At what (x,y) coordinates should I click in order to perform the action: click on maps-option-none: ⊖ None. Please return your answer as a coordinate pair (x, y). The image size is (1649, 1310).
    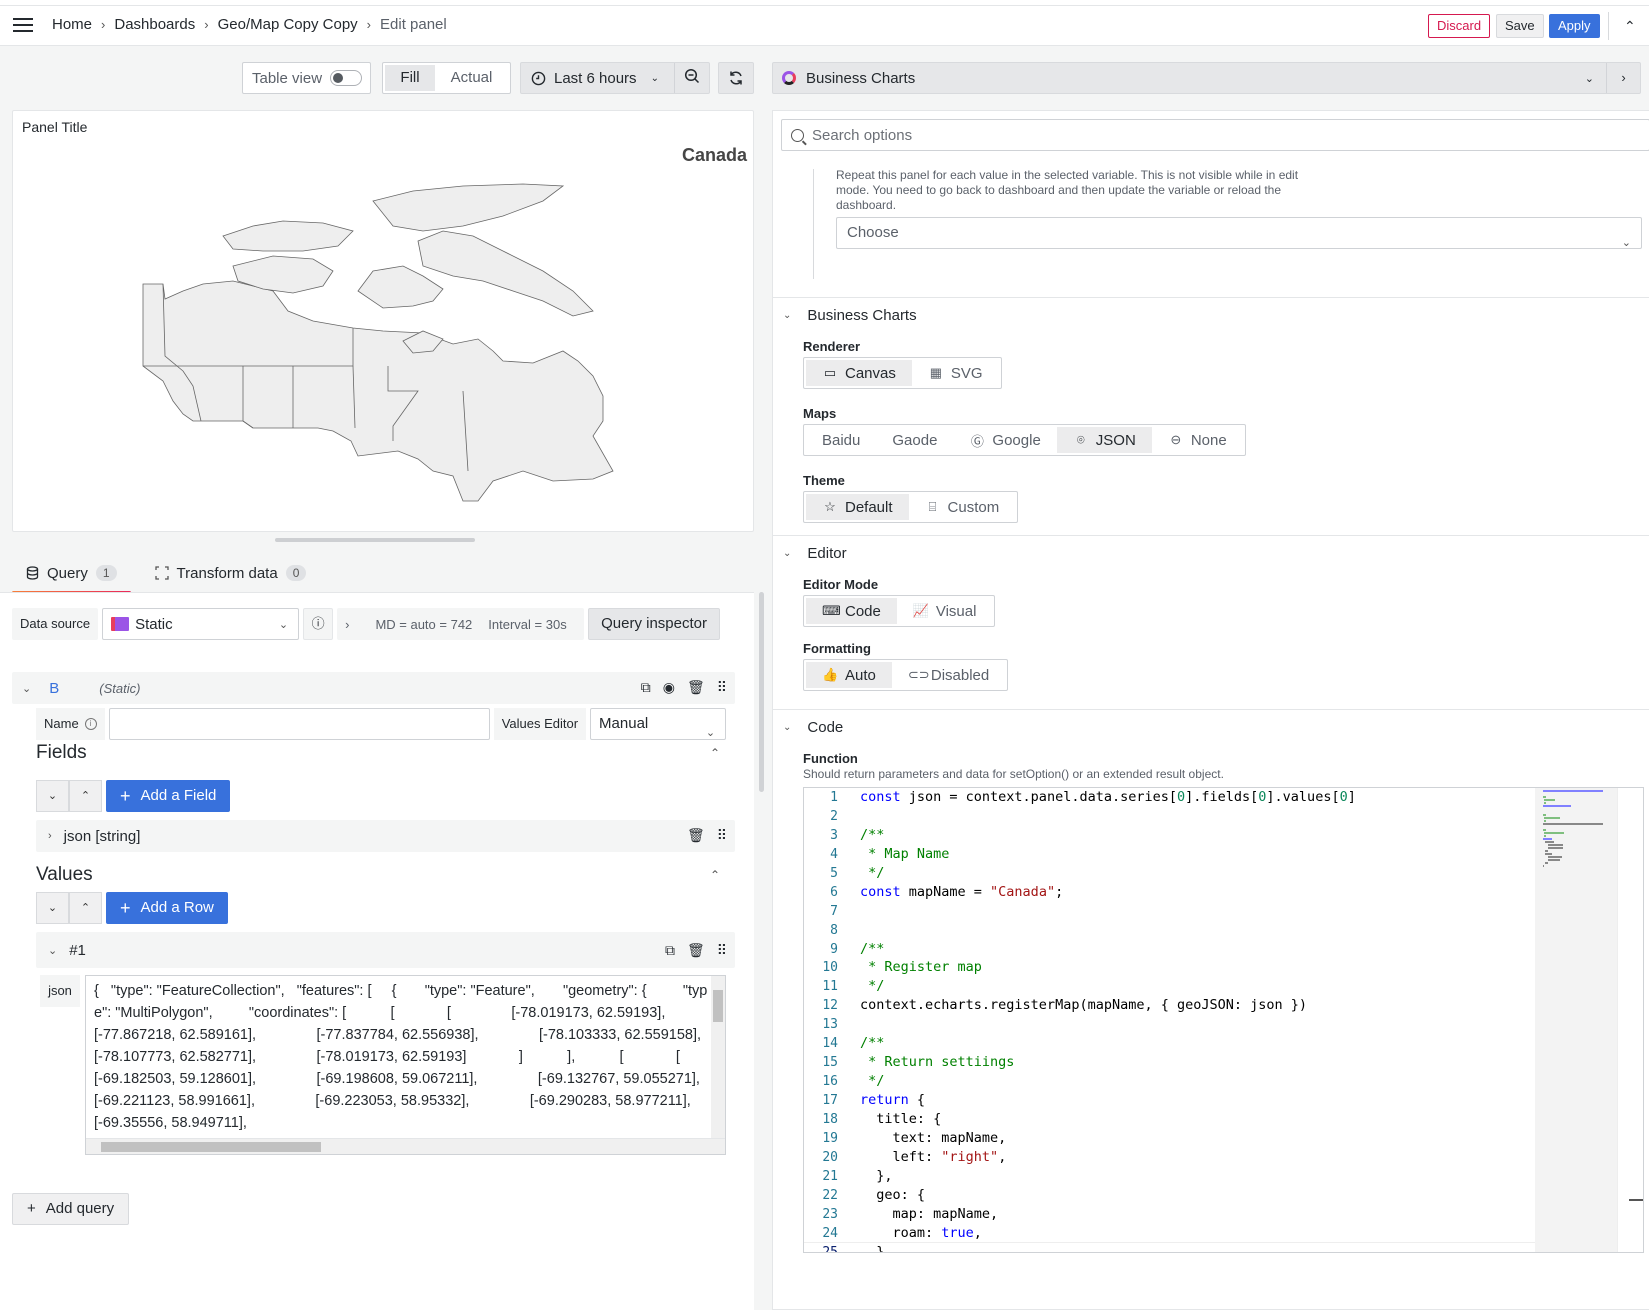
    Looking at the image, I should click on (1197, 440).